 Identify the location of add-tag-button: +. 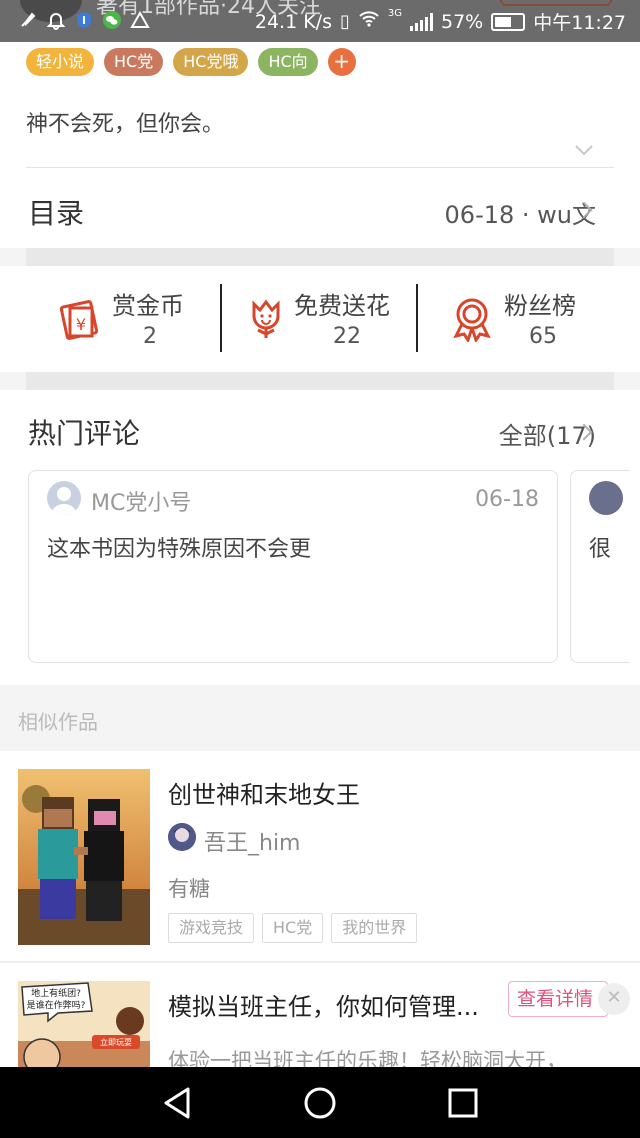
(341, 62).